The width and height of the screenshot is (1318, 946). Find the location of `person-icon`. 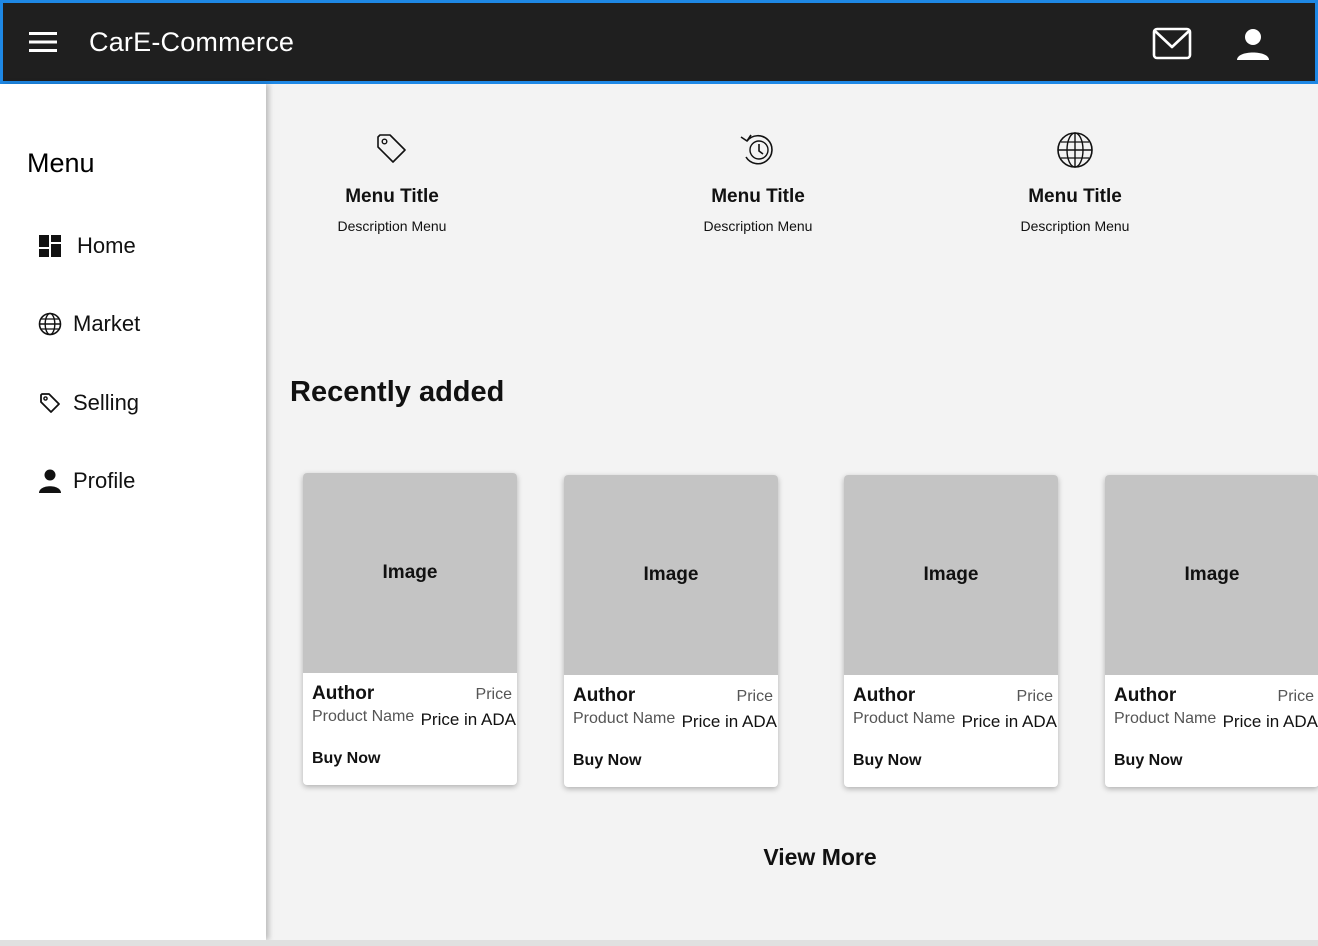

person-icon is located at coordinates (50, 481).